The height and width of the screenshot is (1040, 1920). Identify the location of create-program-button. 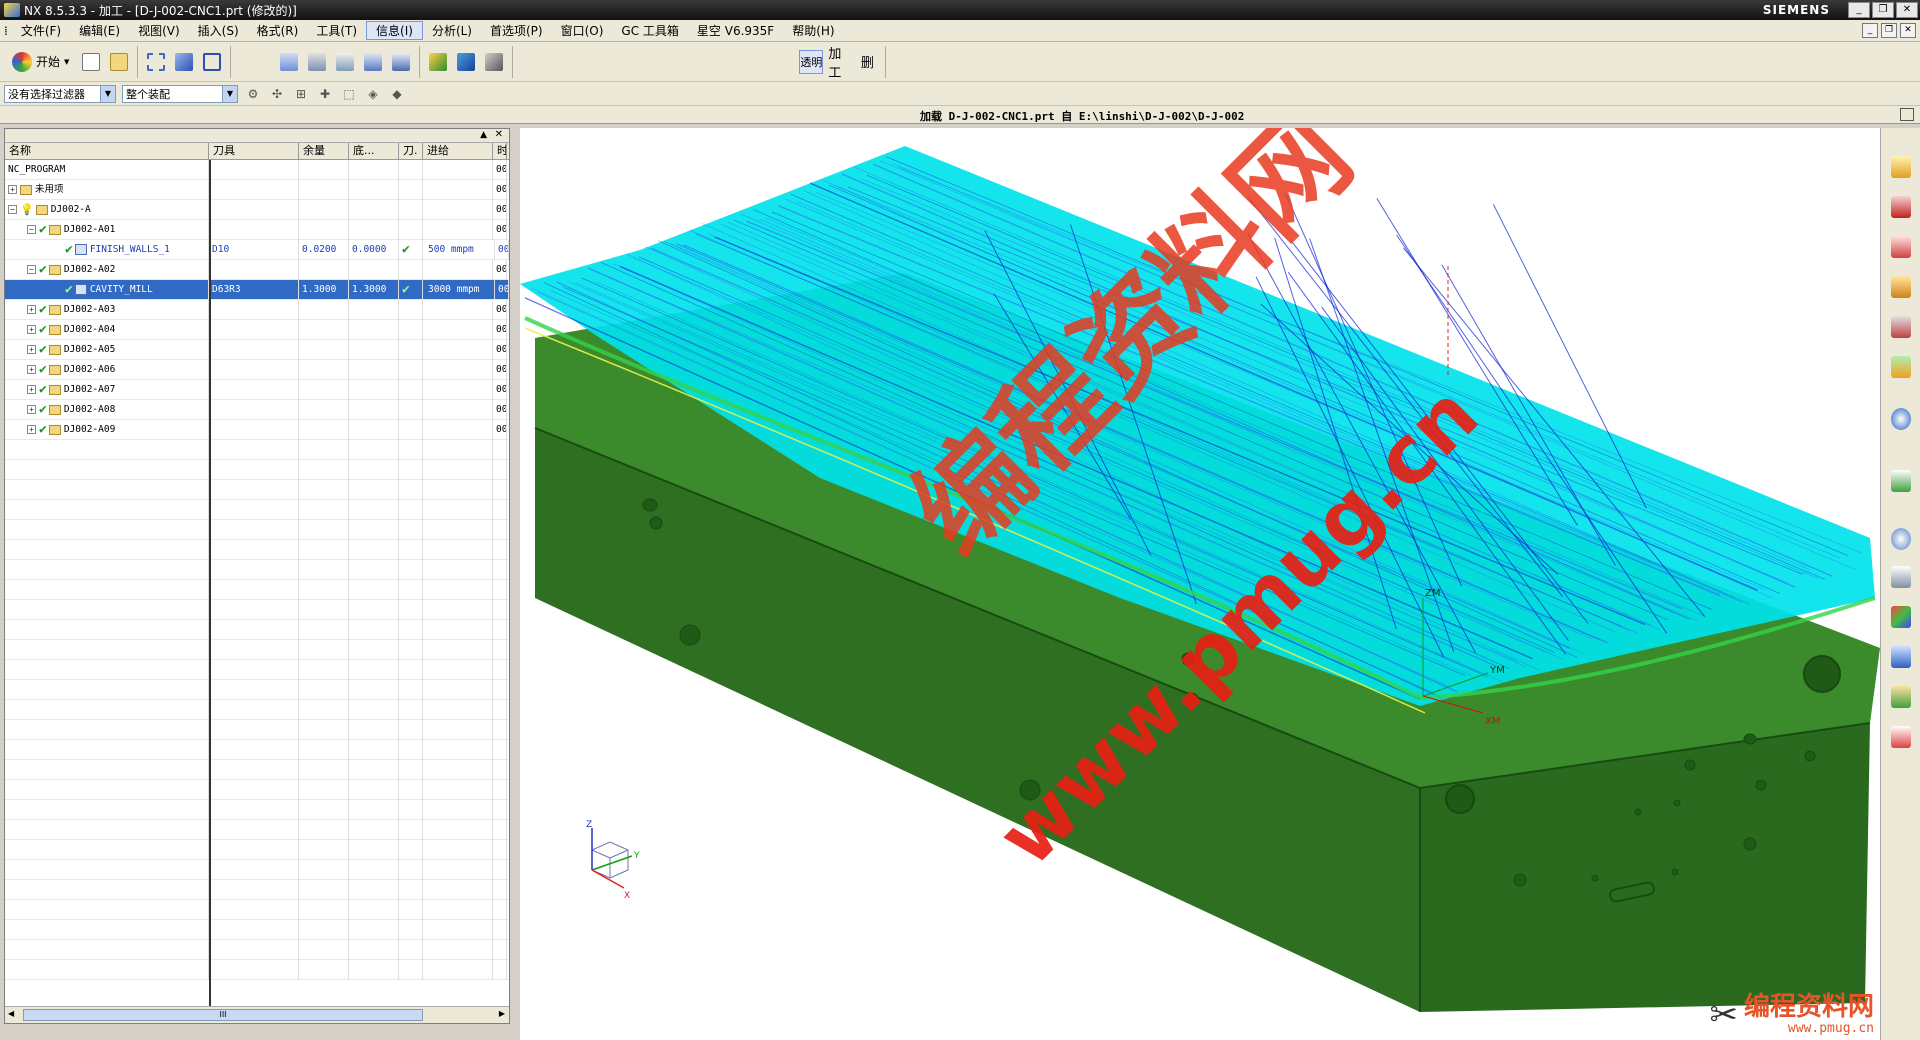
(289, 62).